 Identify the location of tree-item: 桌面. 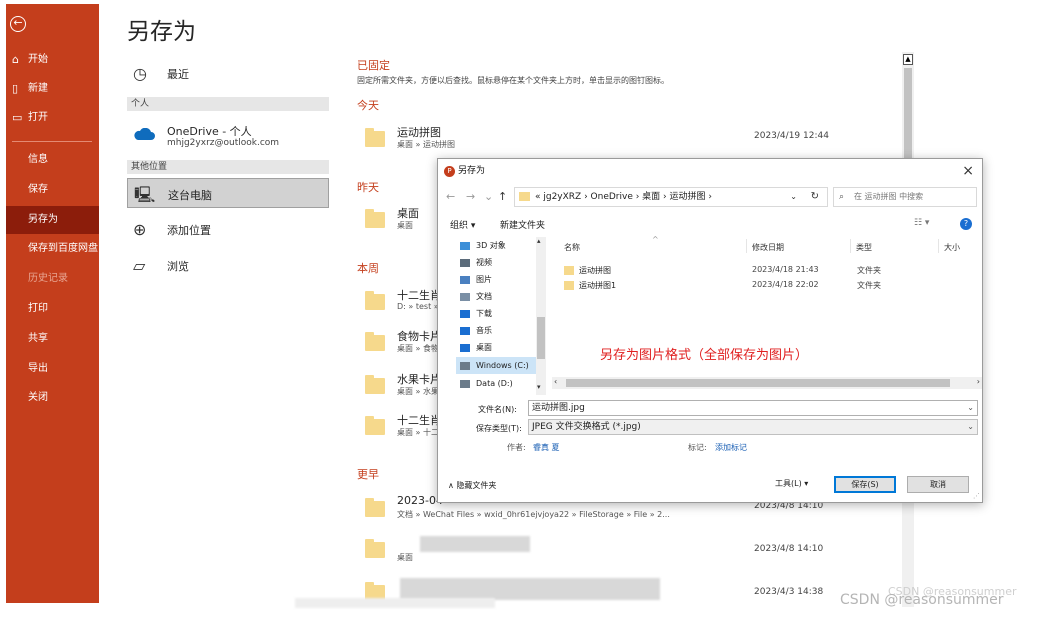
(501, 347).